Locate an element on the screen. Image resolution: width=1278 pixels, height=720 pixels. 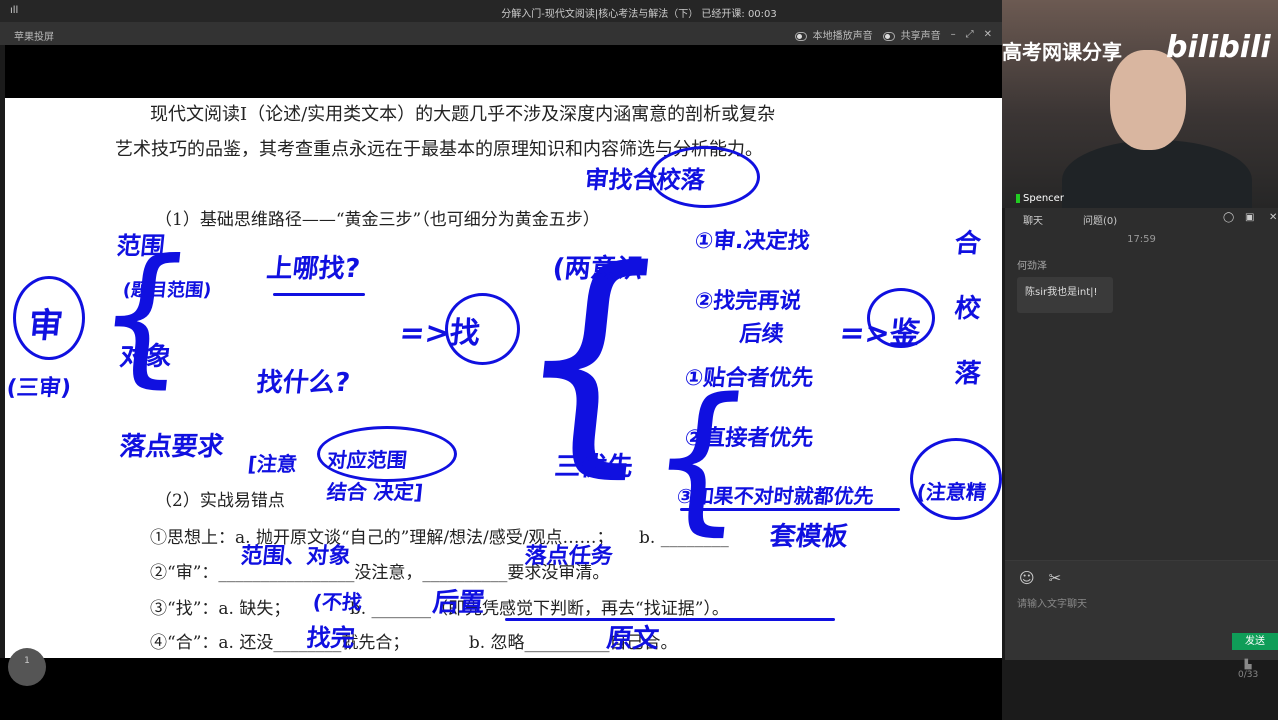
chat-timestamp: 17:59 is located at coordinates (1141, 239).